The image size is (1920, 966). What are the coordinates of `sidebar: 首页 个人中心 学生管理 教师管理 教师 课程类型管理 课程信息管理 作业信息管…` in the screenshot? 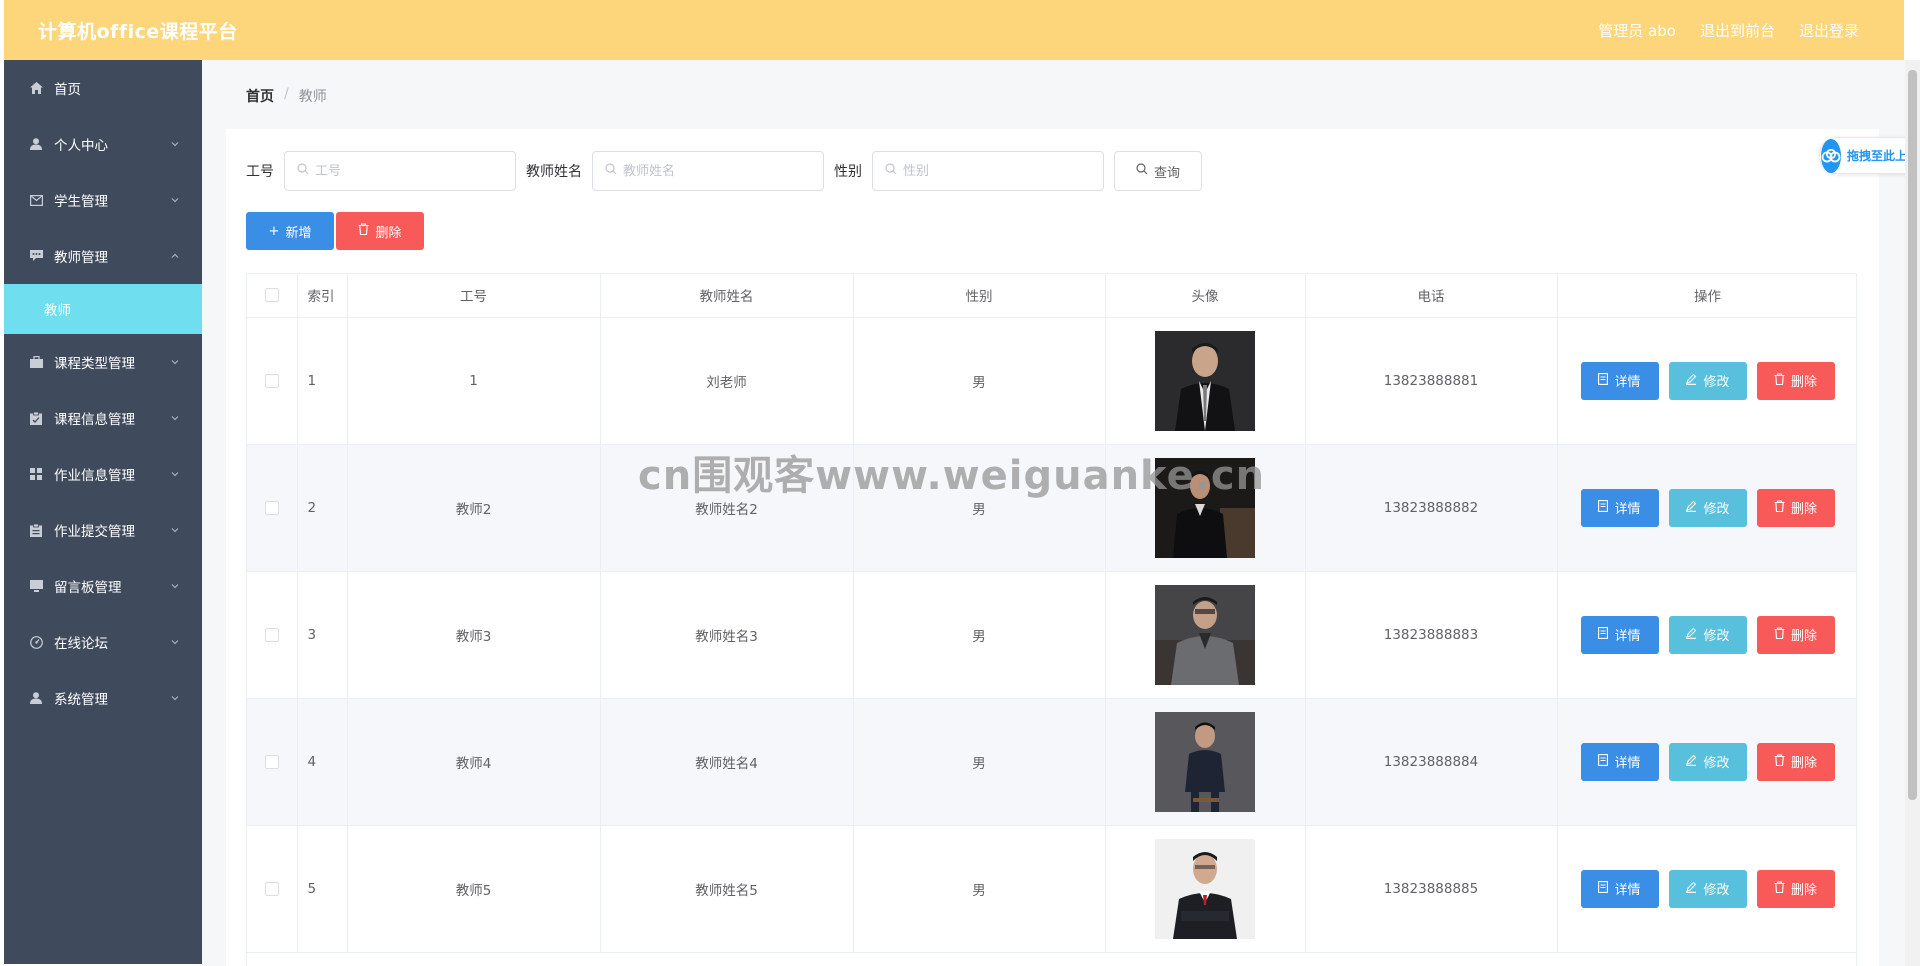 It's located at (103, 512).